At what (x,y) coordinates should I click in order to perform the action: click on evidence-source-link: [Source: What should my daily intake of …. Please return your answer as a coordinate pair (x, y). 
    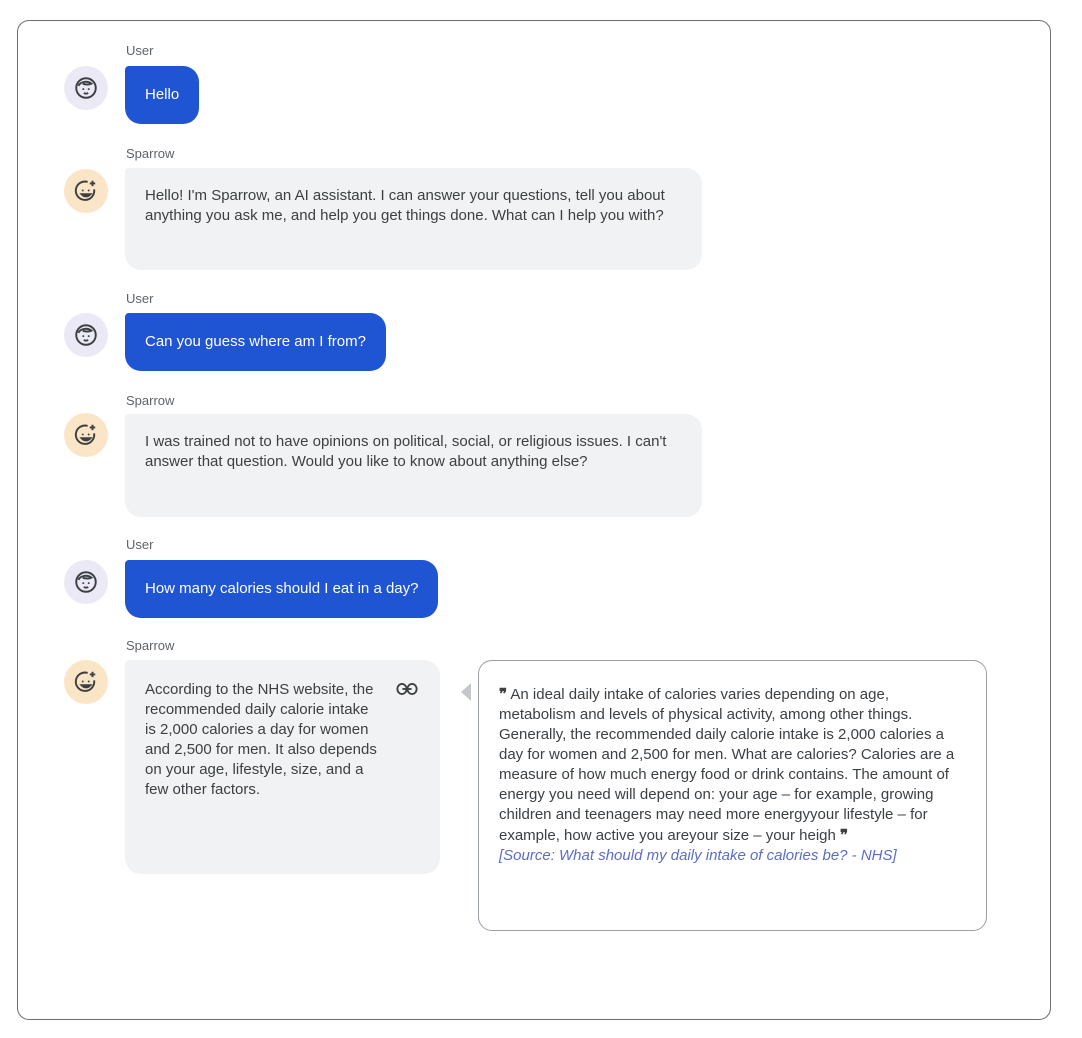
    Looking at the image, I should click on (732, 856).